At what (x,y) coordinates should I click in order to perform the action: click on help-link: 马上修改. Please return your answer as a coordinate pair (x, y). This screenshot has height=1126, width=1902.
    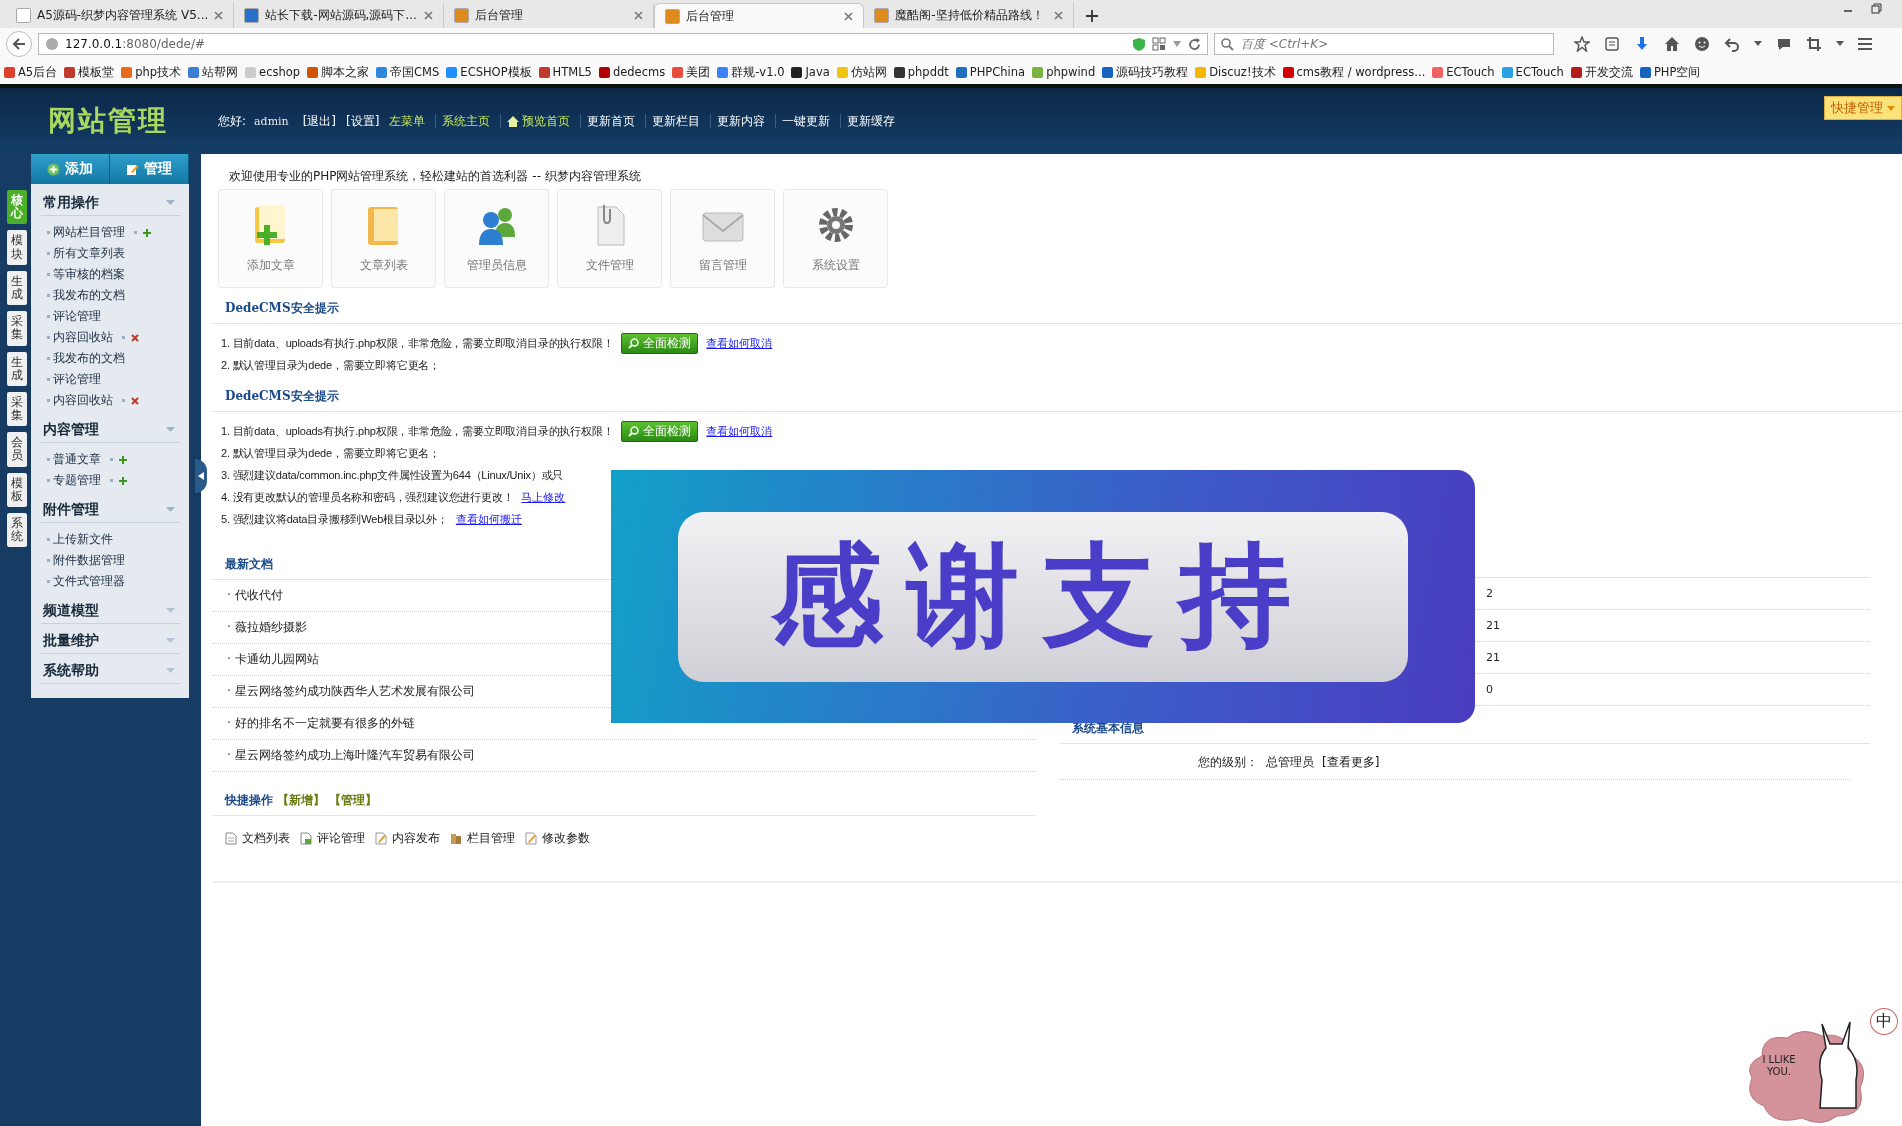
    Looking at the image, I should click on (543, 497).